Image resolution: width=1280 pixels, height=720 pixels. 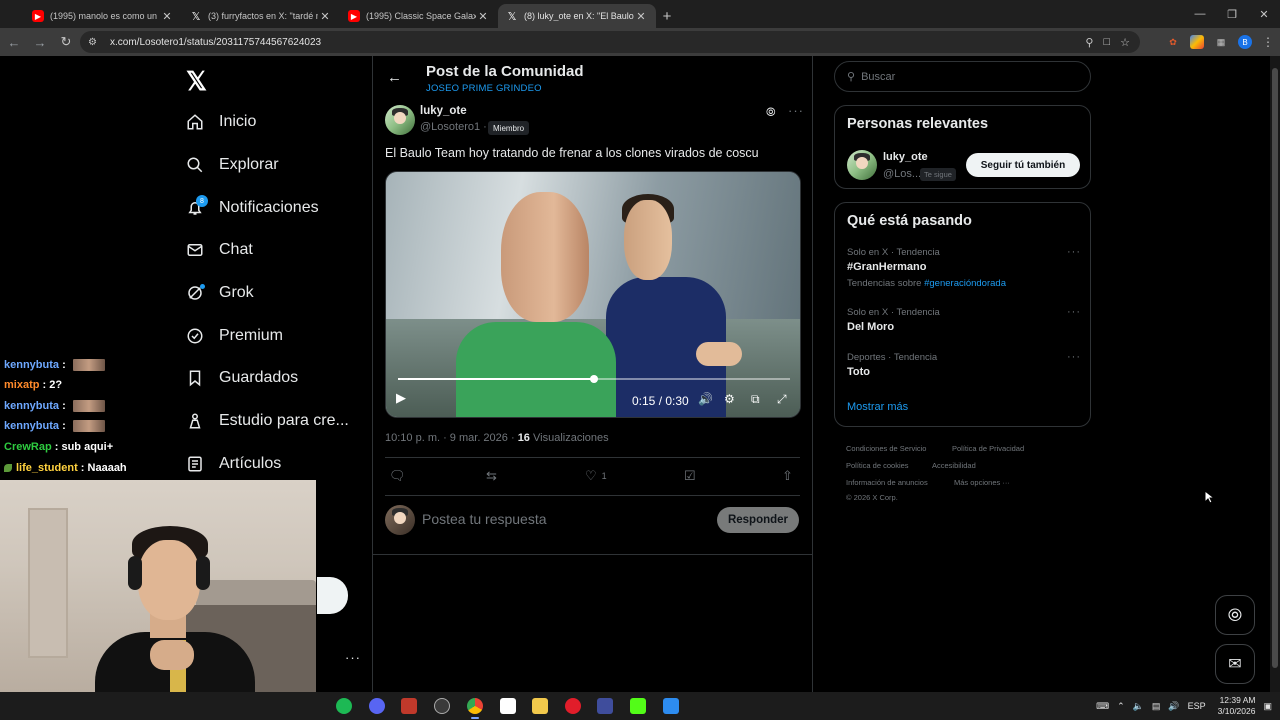 What do you see at coordinates (14, 42) in the screenshot?
I see `back-button: ←` at bounding box center [14, 42].